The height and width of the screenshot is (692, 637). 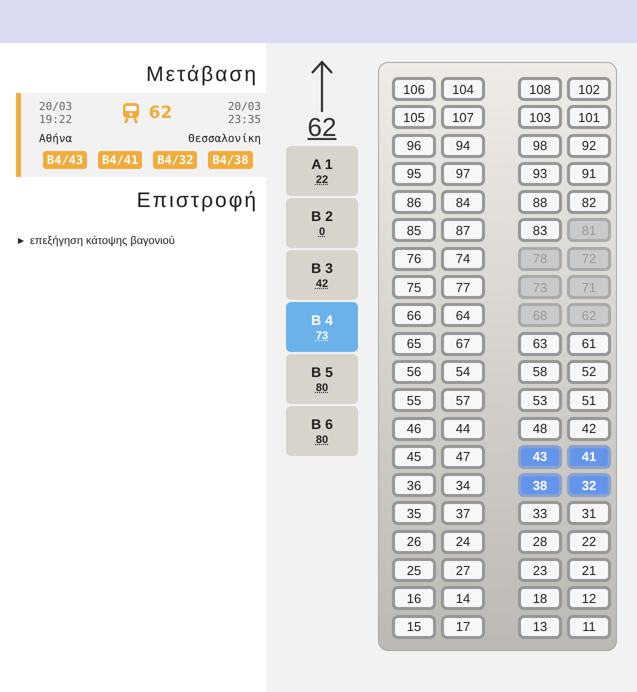 What do you see at coordinates (540, 428) in the screenshot?
I see `seat: 48` at bounding box center [540, 428].